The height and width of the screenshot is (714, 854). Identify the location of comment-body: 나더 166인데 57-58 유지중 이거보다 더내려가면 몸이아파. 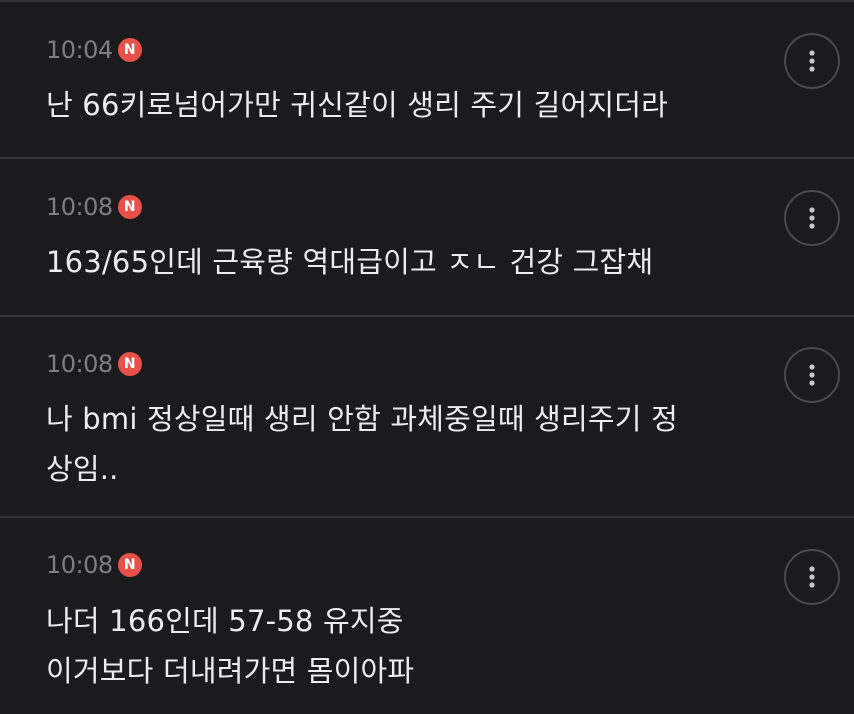
(402, 646).